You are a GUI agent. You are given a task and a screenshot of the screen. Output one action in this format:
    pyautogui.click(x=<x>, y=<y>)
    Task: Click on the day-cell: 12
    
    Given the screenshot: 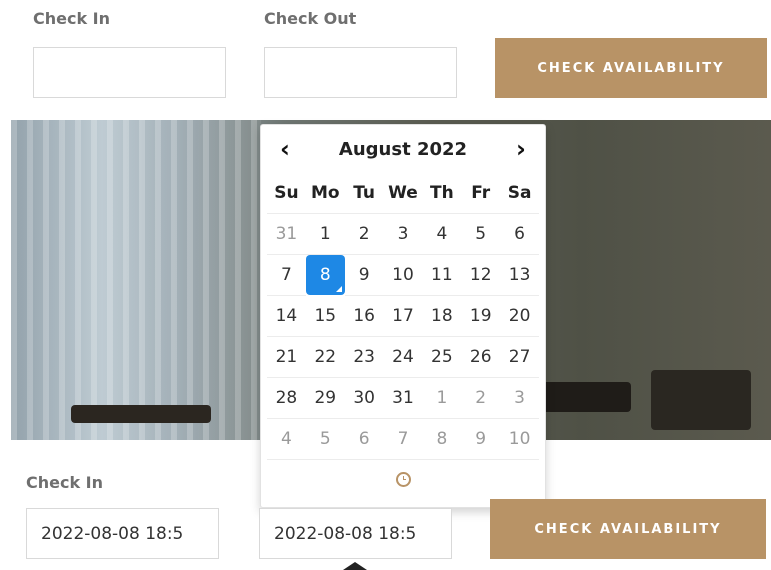 What is the action you would take?
    pyautogui.click(x=481, y=275)
    